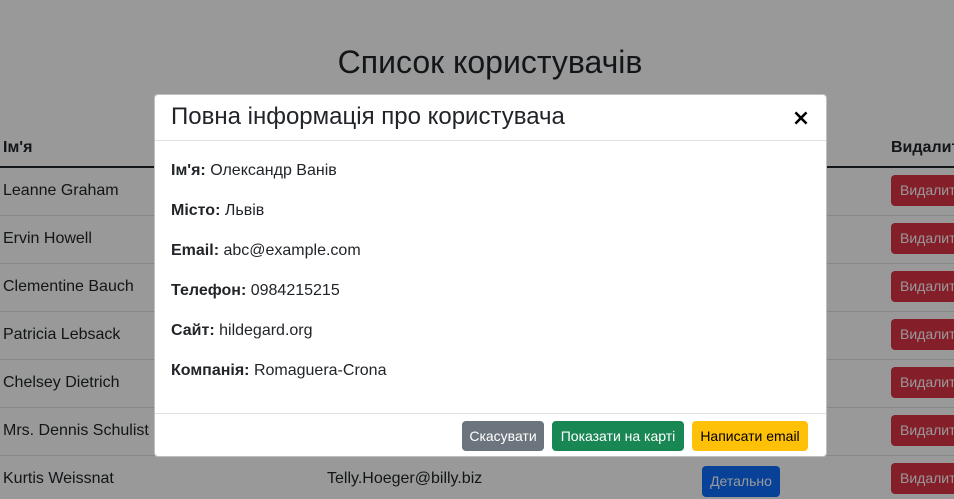 Image resolution: width=954 pixels, height=499 pixels. Describe the element at coordinates (750, 436) in the screenshot. I see `write-email-button: Написати email` at that location.